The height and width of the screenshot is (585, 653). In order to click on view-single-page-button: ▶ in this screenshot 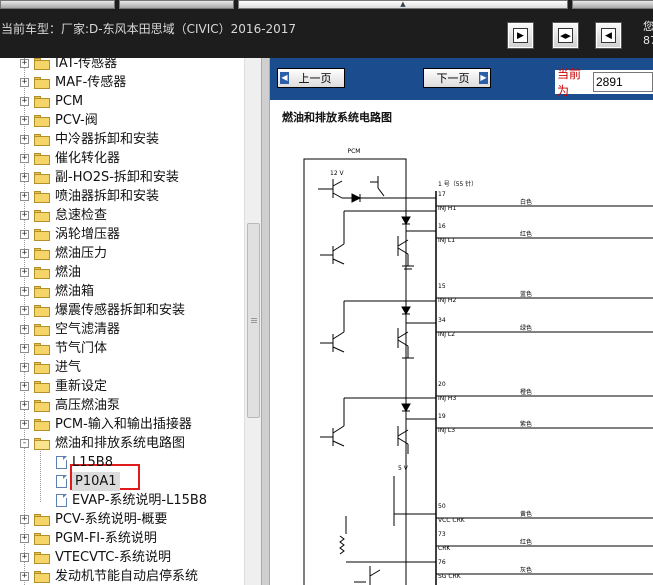, I will do `click(520, 35)`.